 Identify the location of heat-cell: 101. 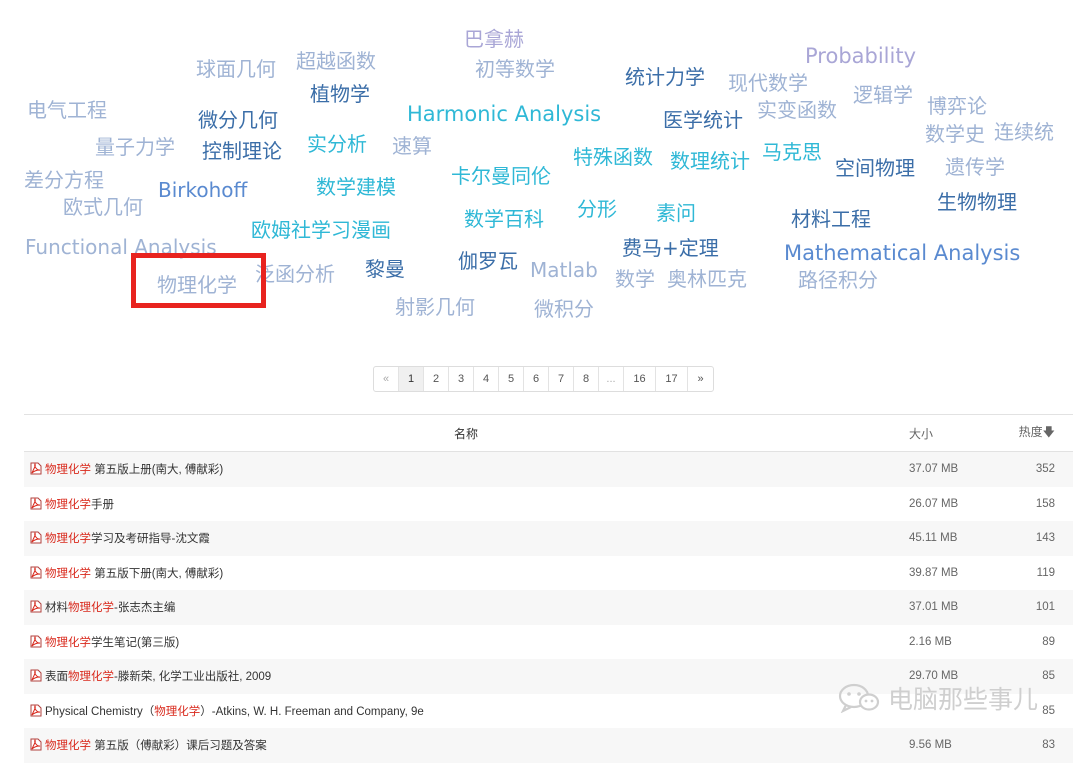
(1033, 607).